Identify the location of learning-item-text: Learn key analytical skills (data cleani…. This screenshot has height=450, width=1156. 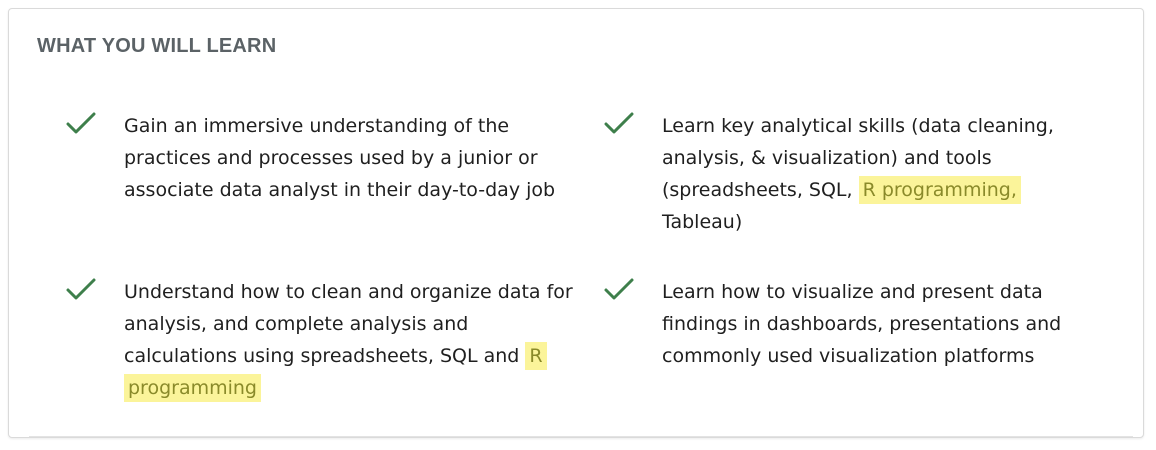
(877, 174).